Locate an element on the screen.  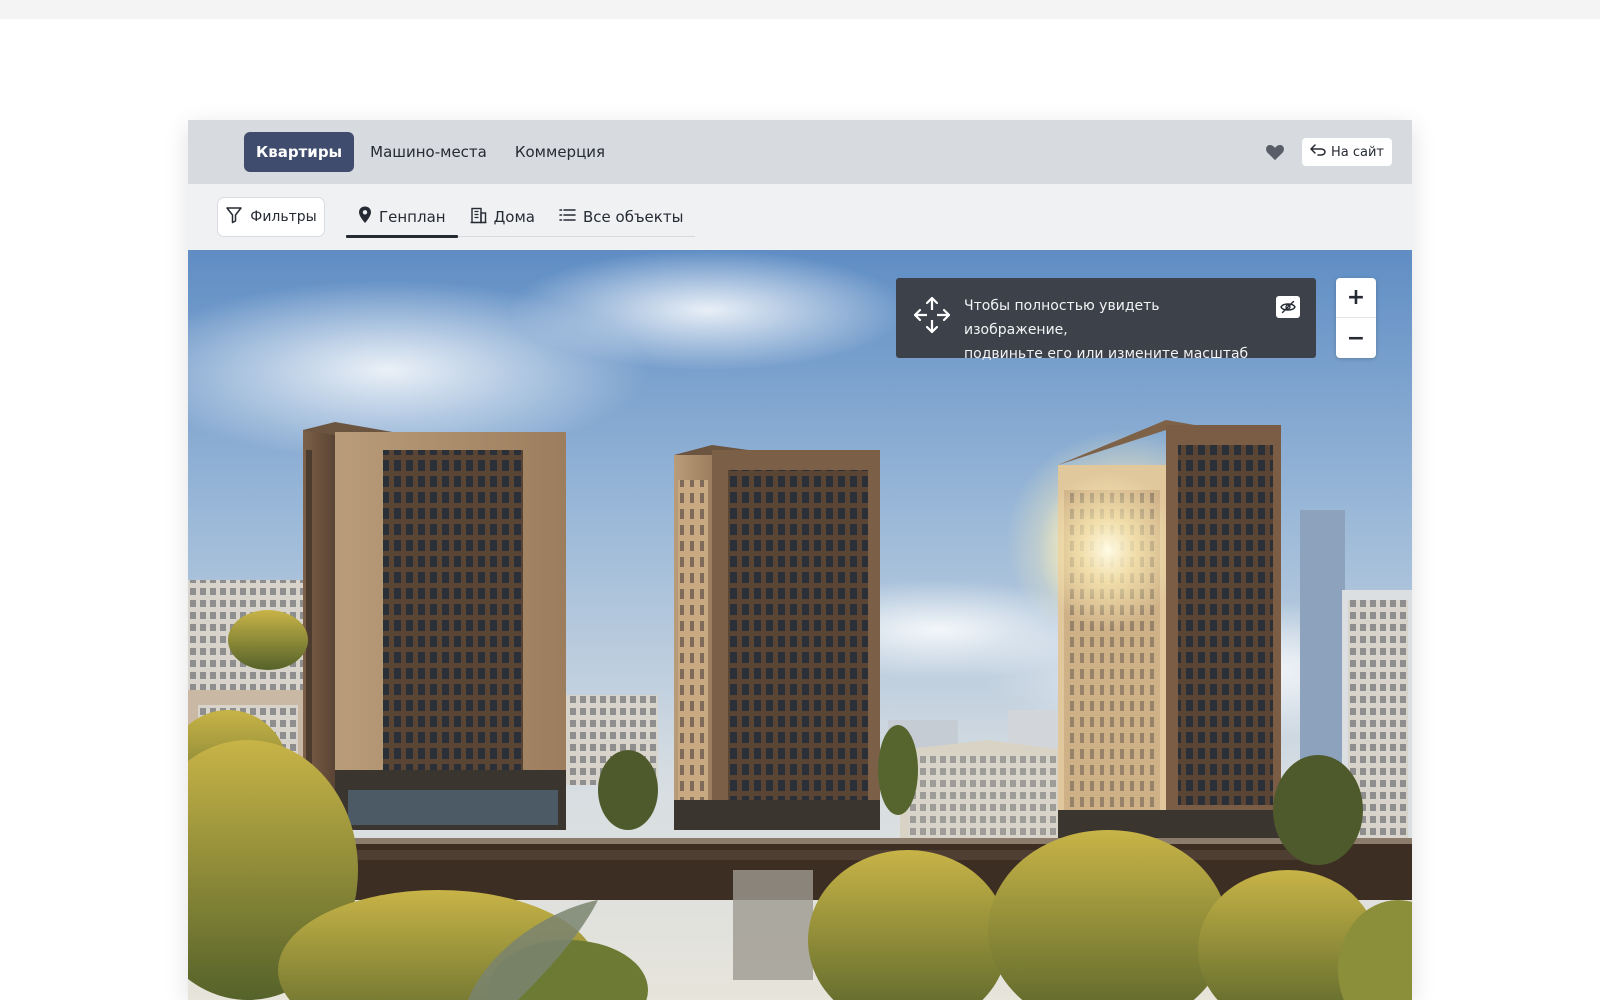
tab-all-objects-label: Все объекты is located at coordinates (633, 217).